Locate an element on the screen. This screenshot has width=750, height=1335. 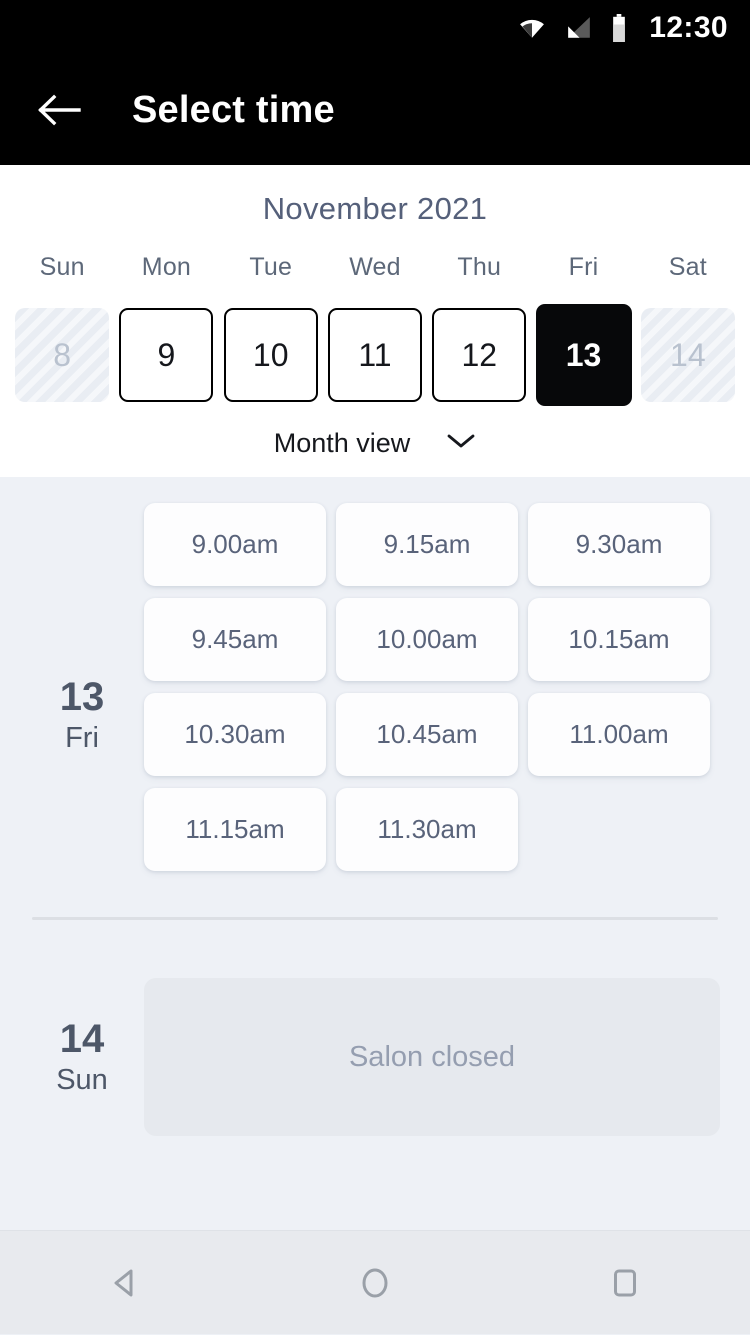
chevron-down-icon is located at coordinates (461, 443).